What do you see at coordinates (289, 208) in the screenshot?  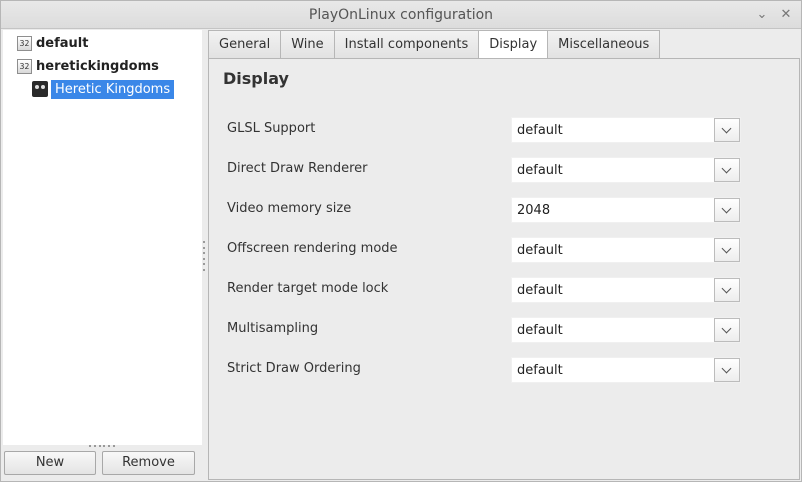 I see `video-memory-size-label: Video memory size` at bounding box center [289, 208].